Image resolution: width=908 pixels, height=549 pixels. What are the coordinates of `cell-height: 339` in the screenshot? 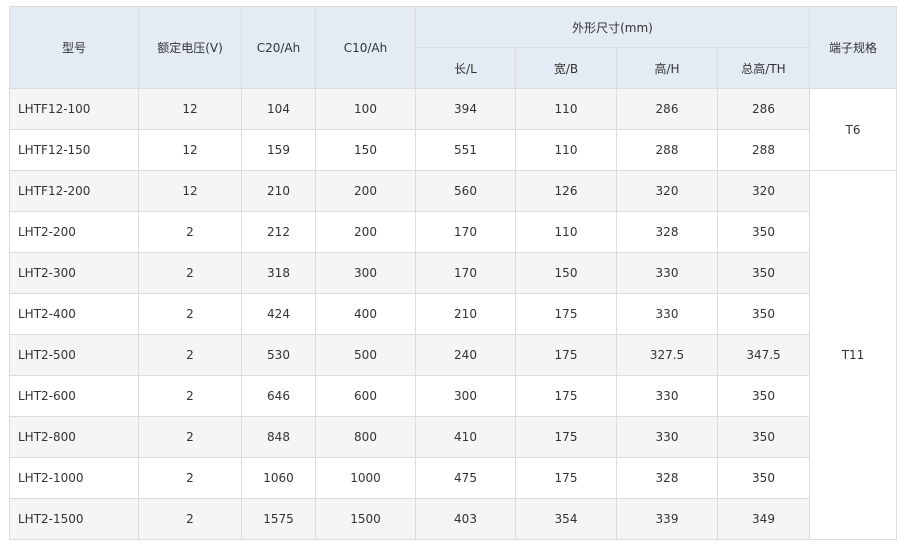 It's located at (667, 519).